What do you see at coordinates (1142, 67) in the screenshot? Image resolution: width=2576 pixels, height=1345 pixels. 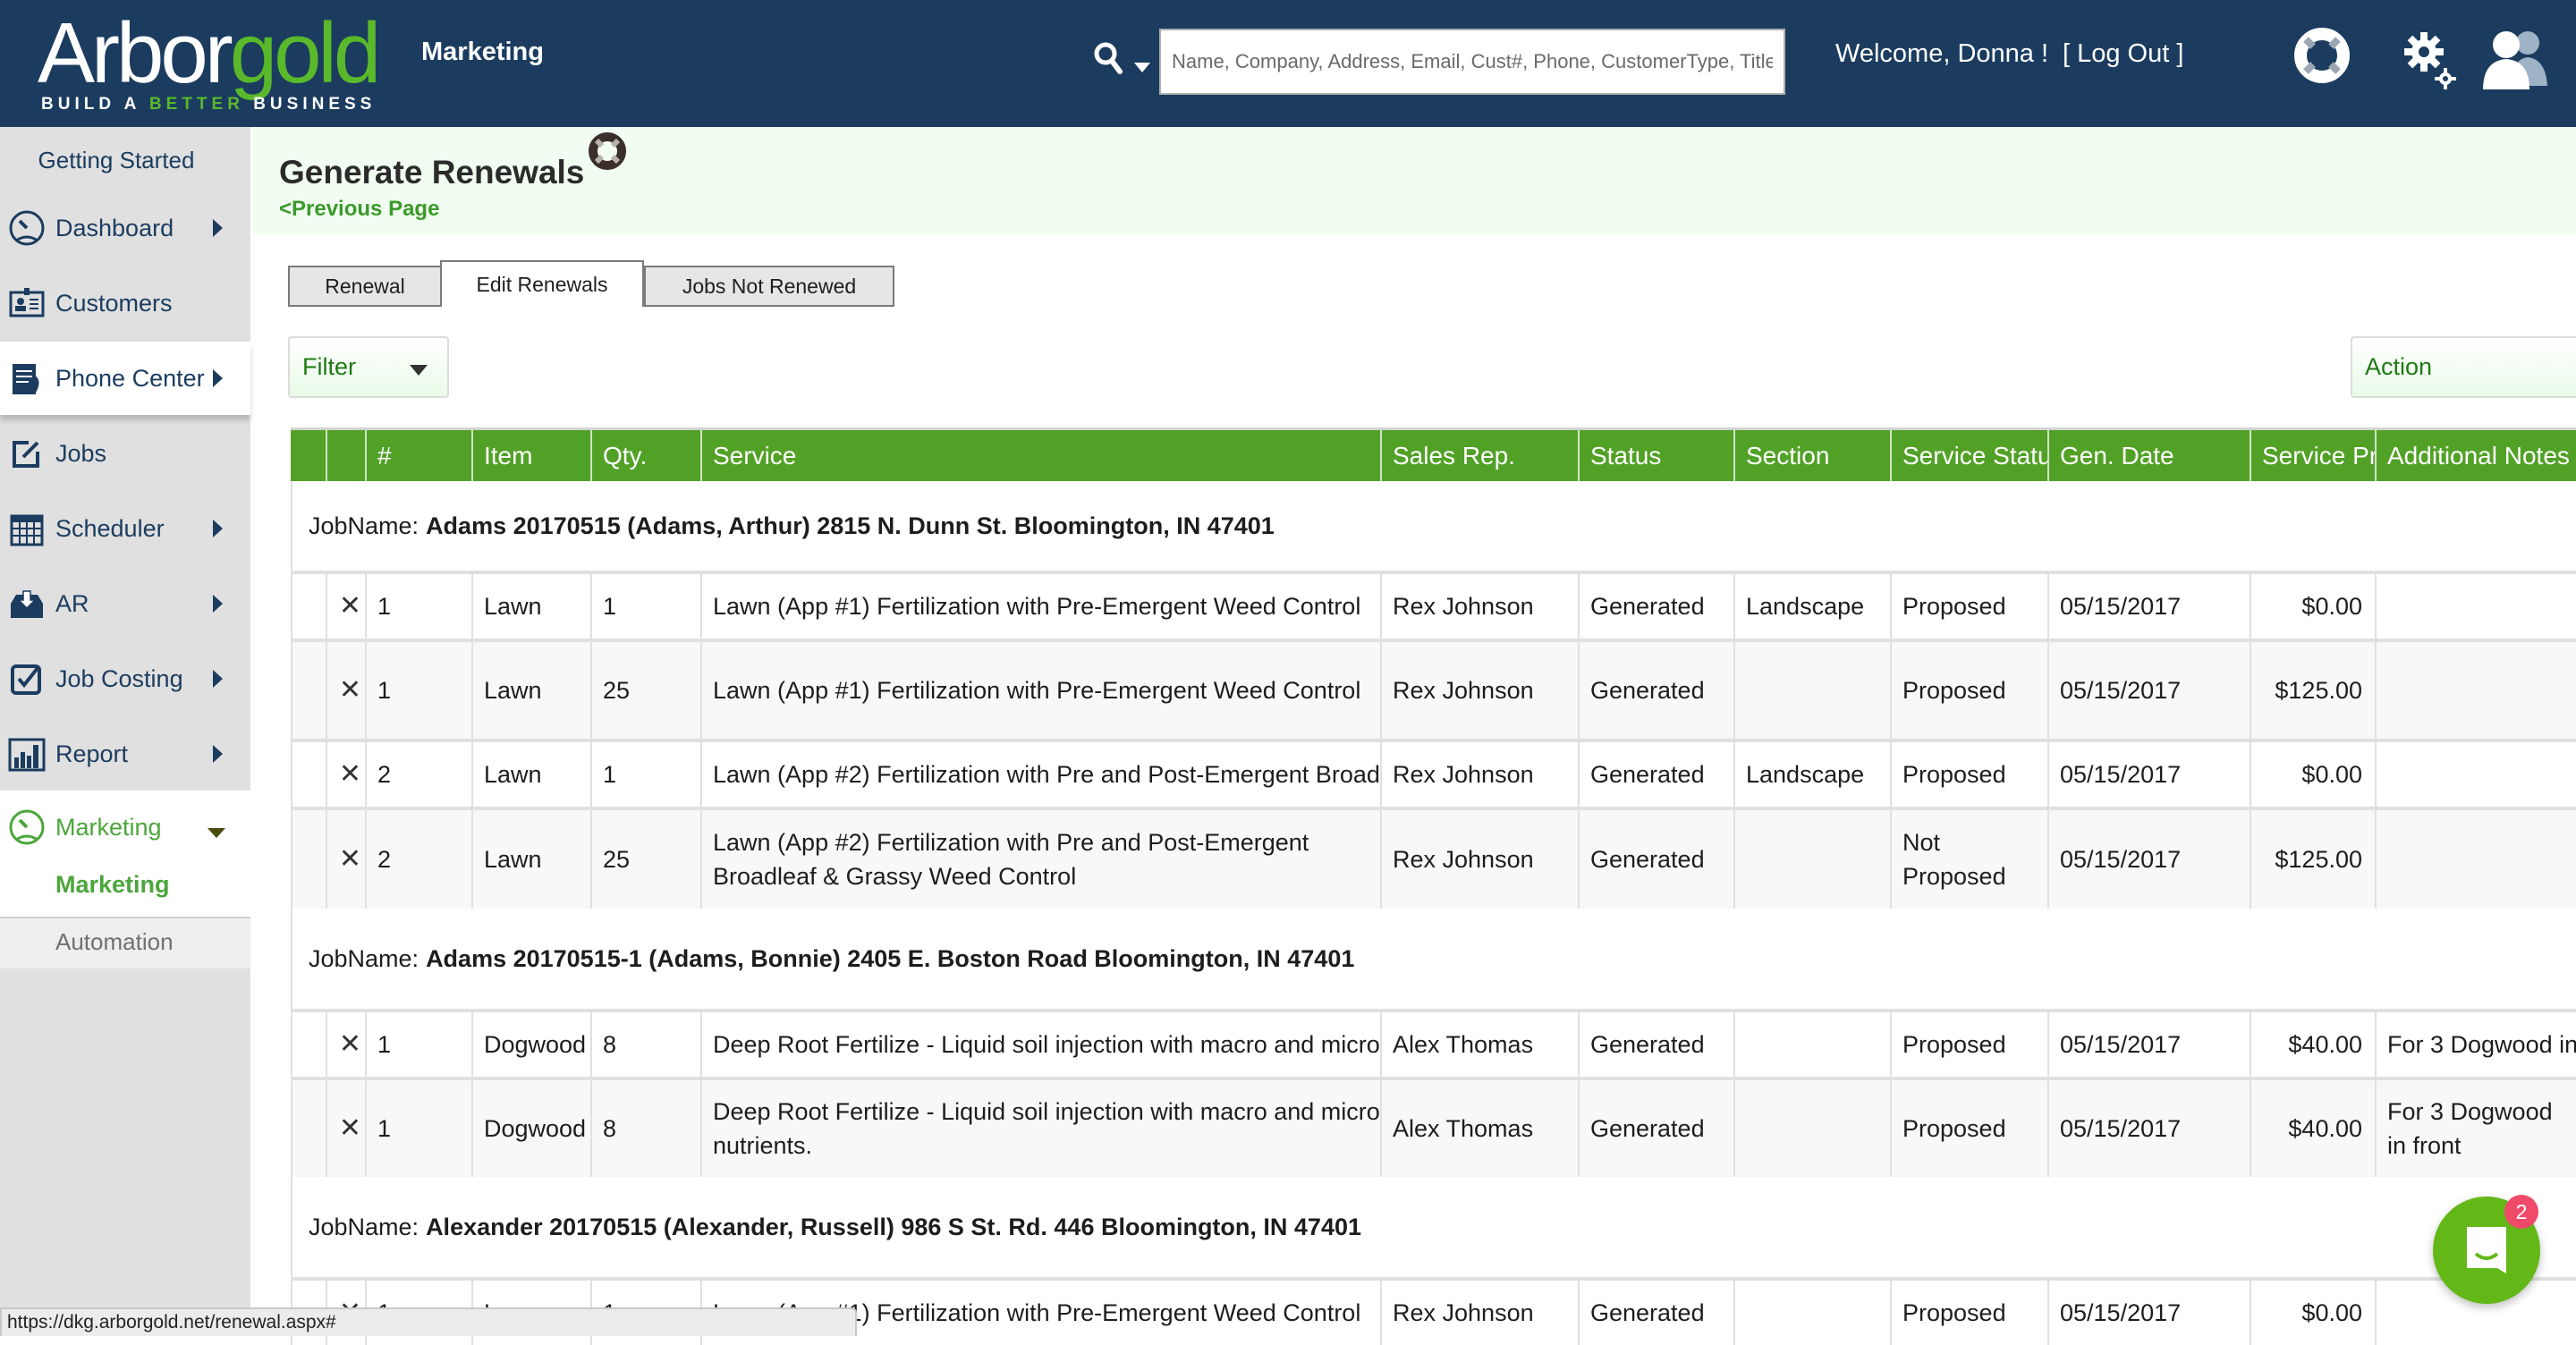 I see `search-type-dropdown-icon` at bounding box center [1142, 67].